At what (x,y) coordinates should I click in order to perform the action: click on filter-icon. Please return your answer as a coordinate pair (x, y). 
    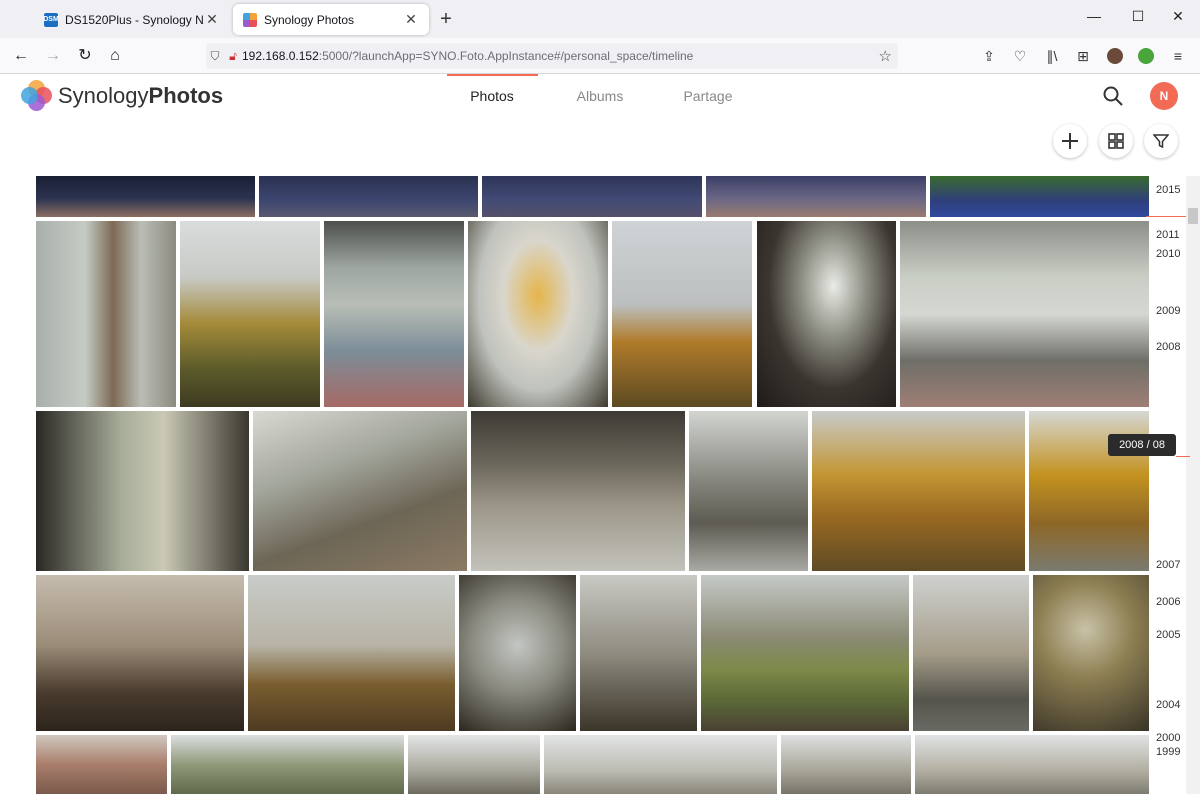
    Looking at the image, I should click on (1161, 141).